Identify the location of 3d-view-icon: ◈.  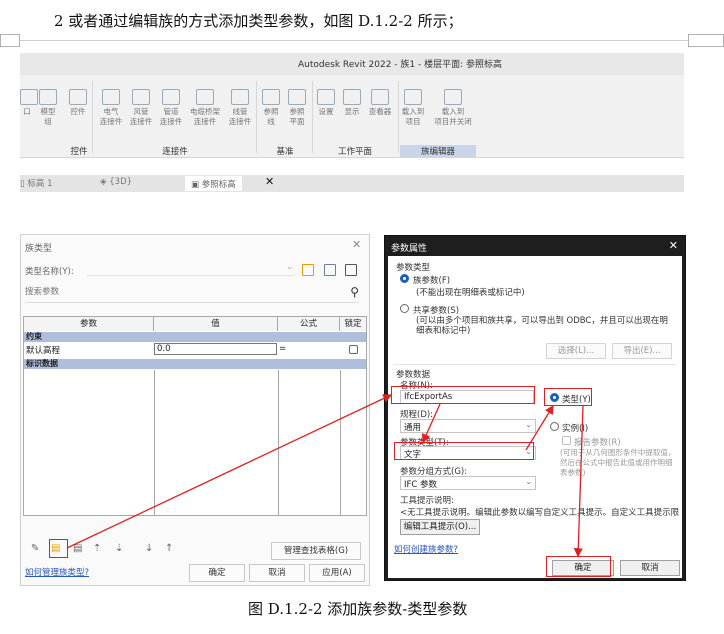
(105, 182).